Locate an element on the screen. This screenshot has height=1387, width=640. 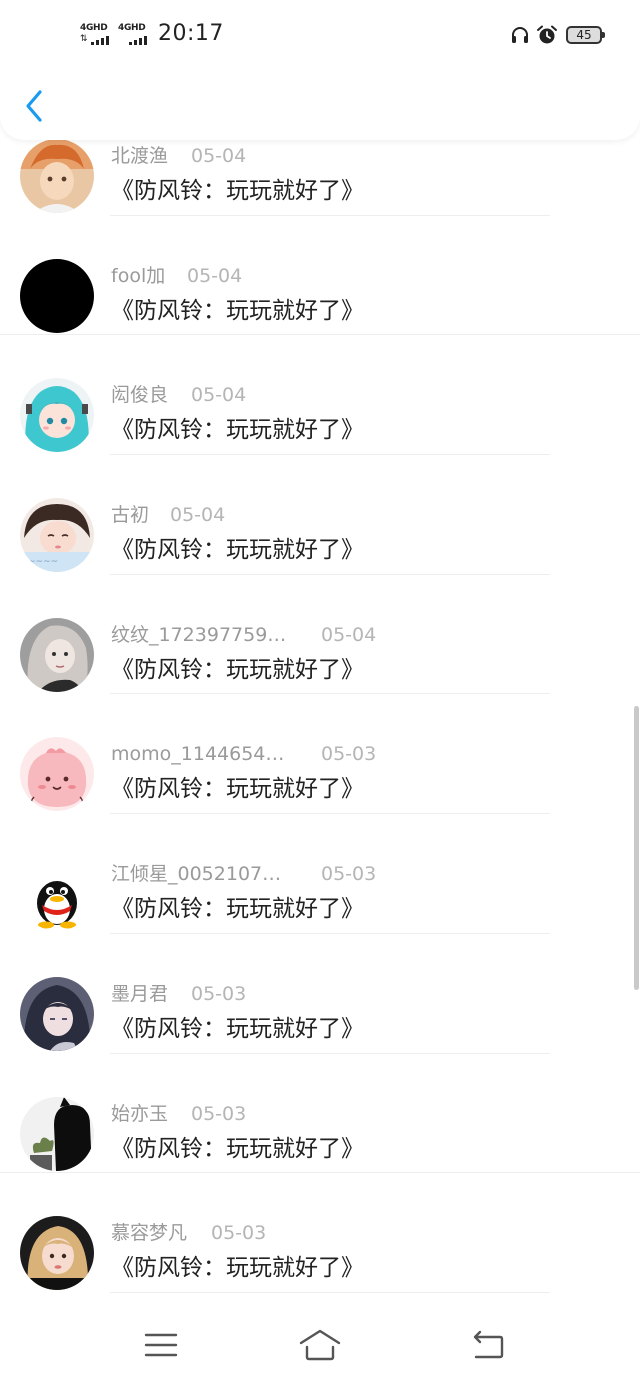
divider is located at coordinates (330, 1292).